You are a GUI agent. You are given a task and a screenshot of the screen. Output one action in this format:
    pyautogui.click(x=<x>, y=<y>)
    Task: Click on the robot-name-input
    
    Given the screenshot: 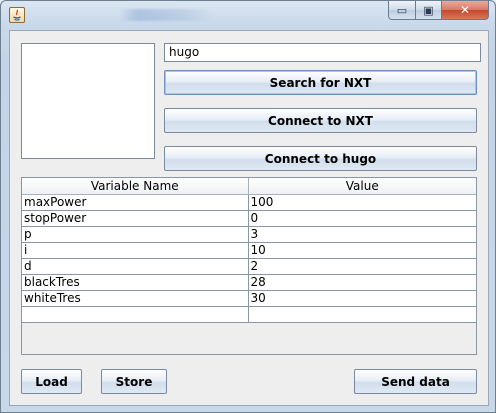 What is the action you would take?
    pyautogui.click(x=322, y=52)
    